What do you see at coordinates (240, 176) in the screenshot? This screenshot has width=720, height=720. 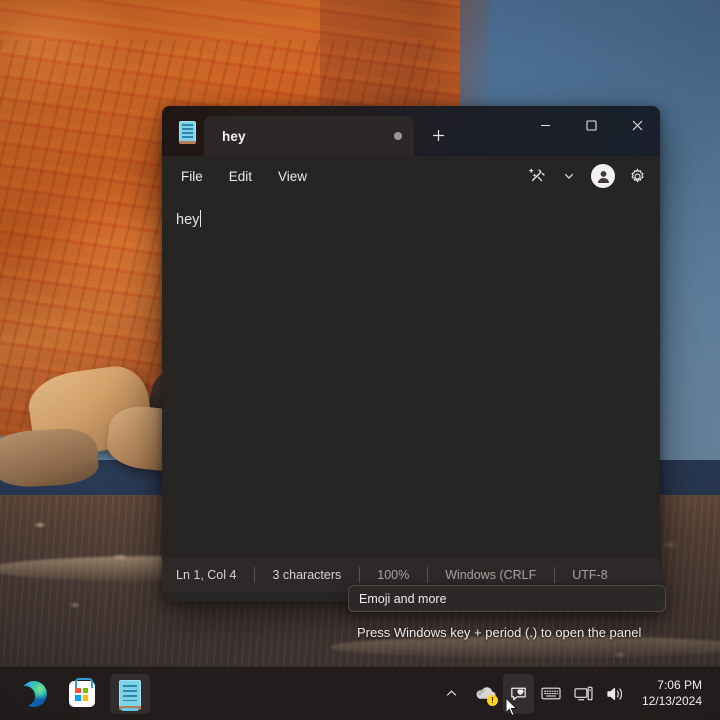 I see `menu-edit: Edit` at bounding box center [240, 176].